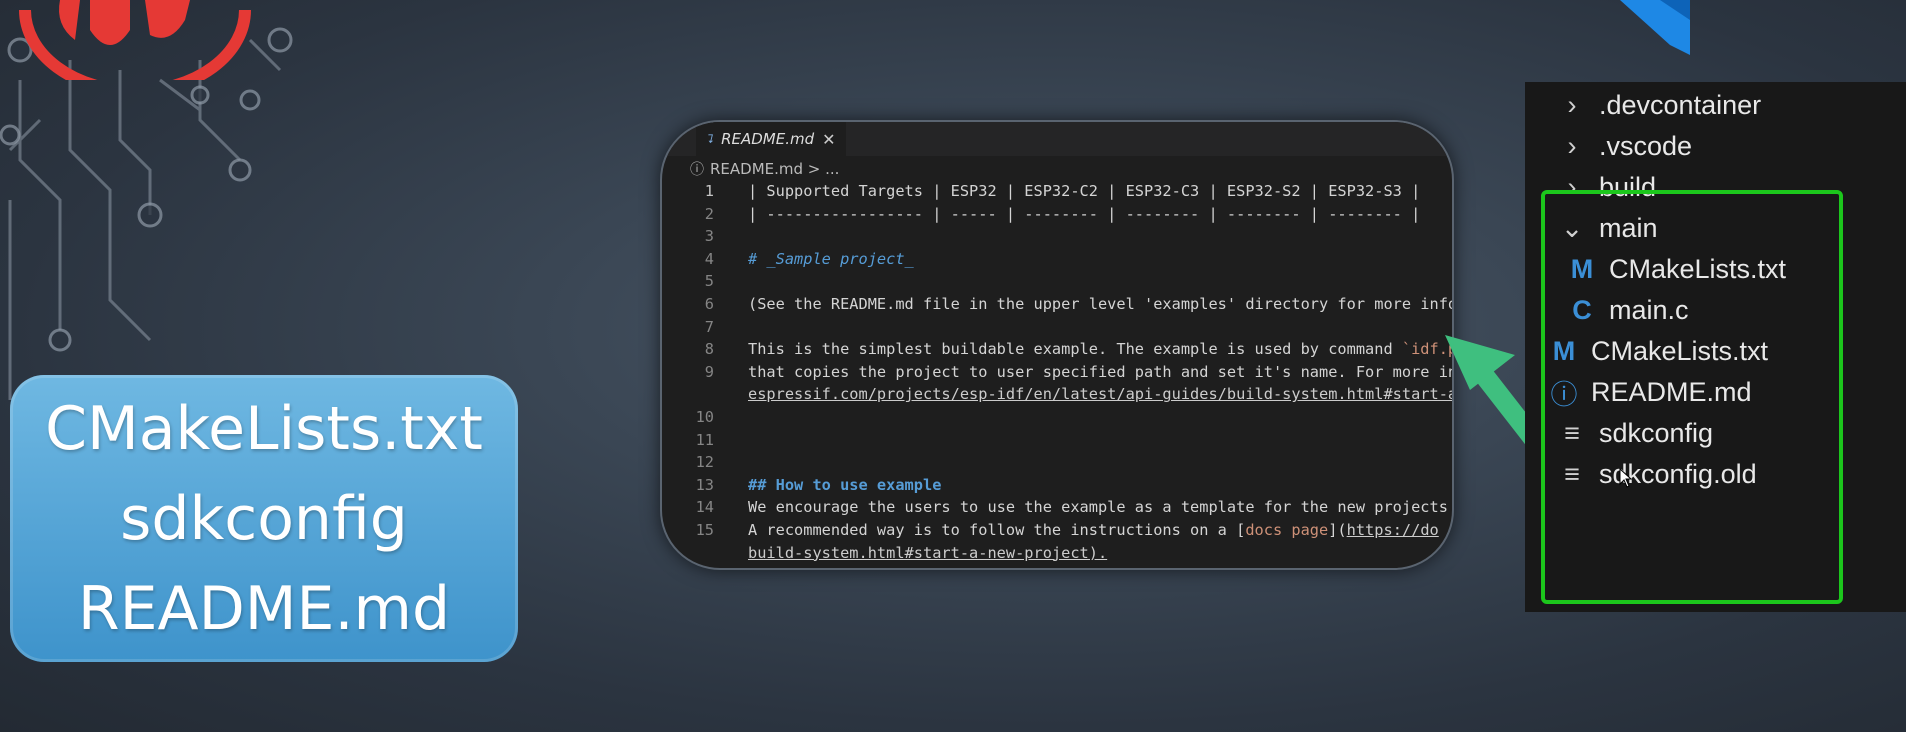  What do you see at coordinates (1057, 261) in the screenshot?
I see `code-line: 4 # _Sample project_` at bounding box center [1057, 261].